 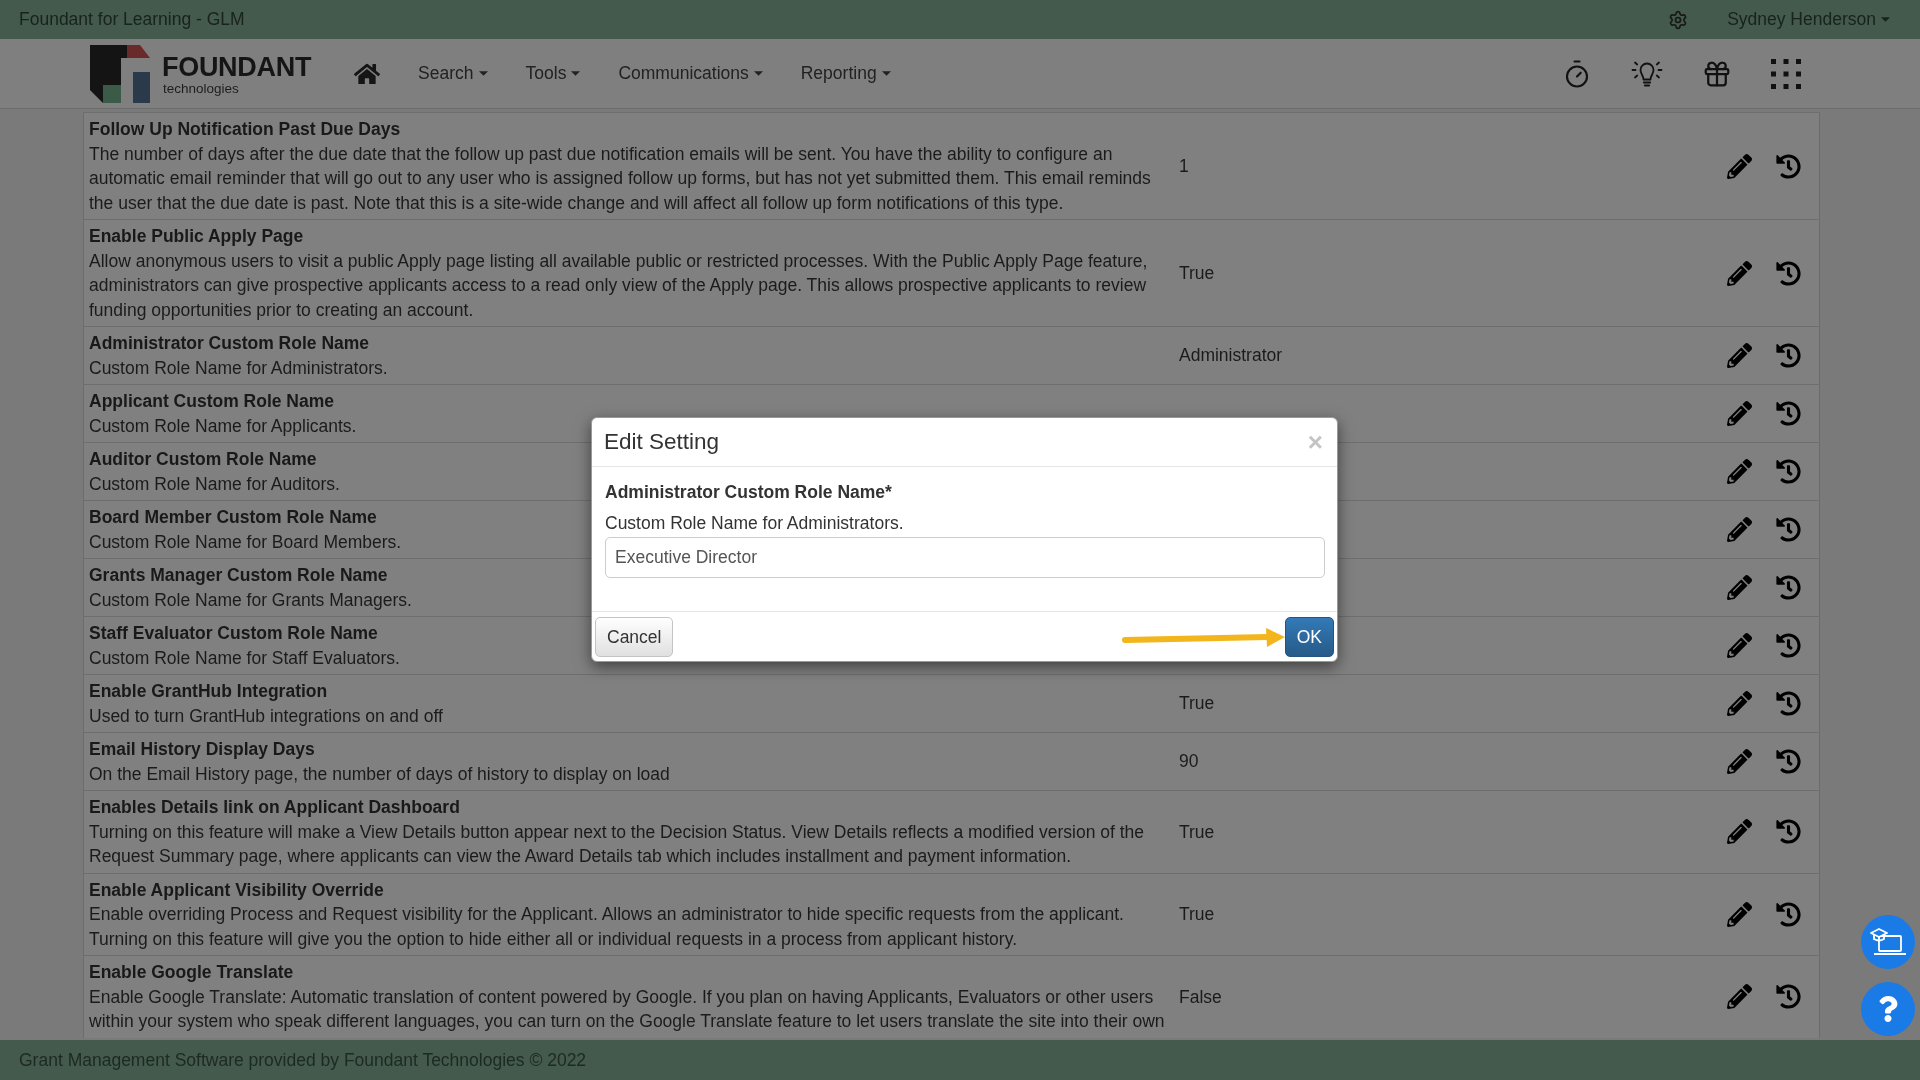 I want to click on setting-description: Turning on this feature will make a View Details button appear next to the Decision Status. View Details reflects a modified version of the Request Summary page, where applicants can view the Award Details tab which includes installment and payment information., so click(x=617, y=844).